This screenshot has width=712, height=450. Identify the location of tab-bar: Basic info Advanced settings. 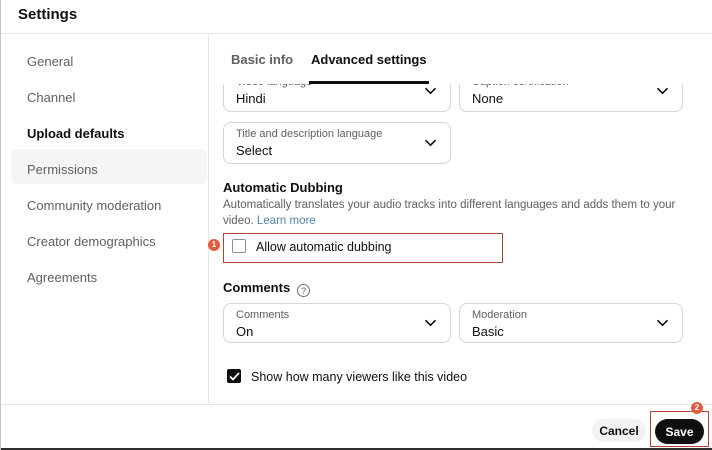
(467, 59).